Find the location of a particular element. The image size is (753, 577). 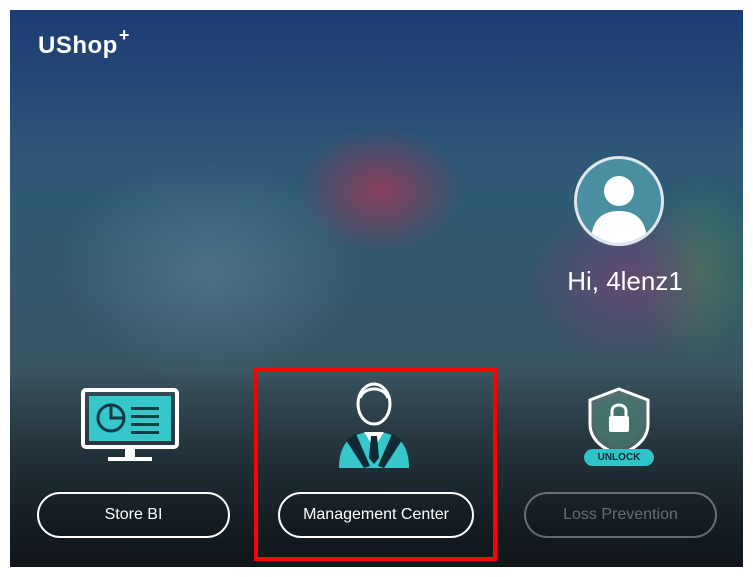

user-avatar-icon is located at coordinates (619, 201).